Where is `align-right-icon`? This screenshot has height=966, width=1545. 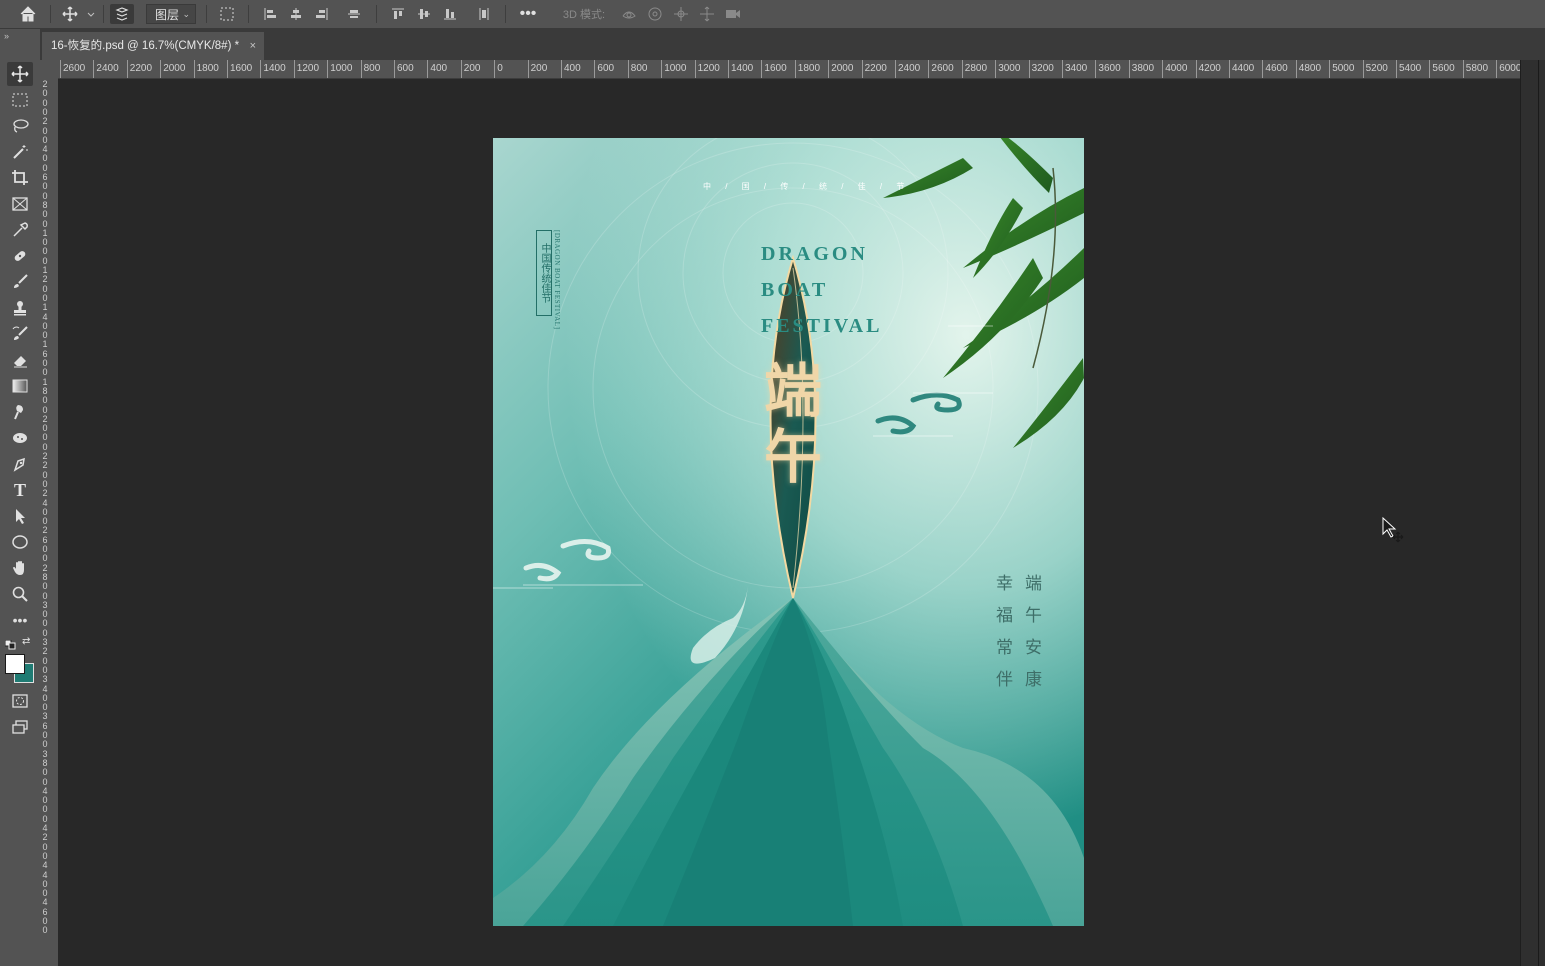 align-right-icon is located at coordinates (322, 14).